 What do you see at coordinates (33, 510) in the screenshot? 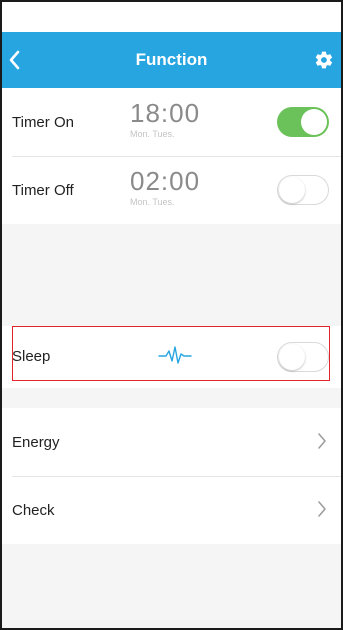
I see `check-label: Check` at bounding box center [33, 510].